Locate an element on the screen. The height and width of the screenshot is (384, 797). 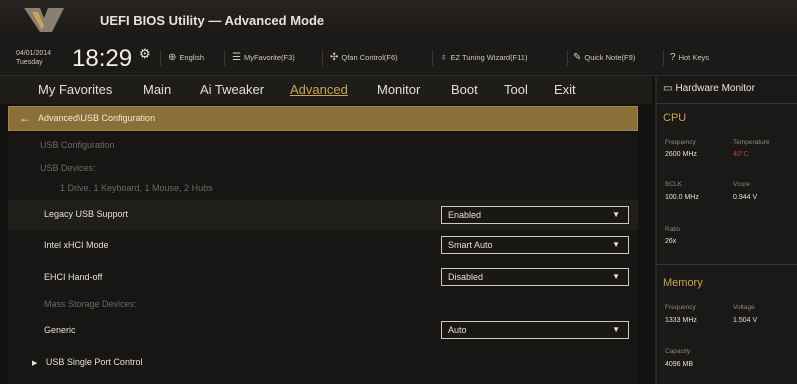
memory-frequency-value: 1333 MHz is located at coordinates (681, 320).